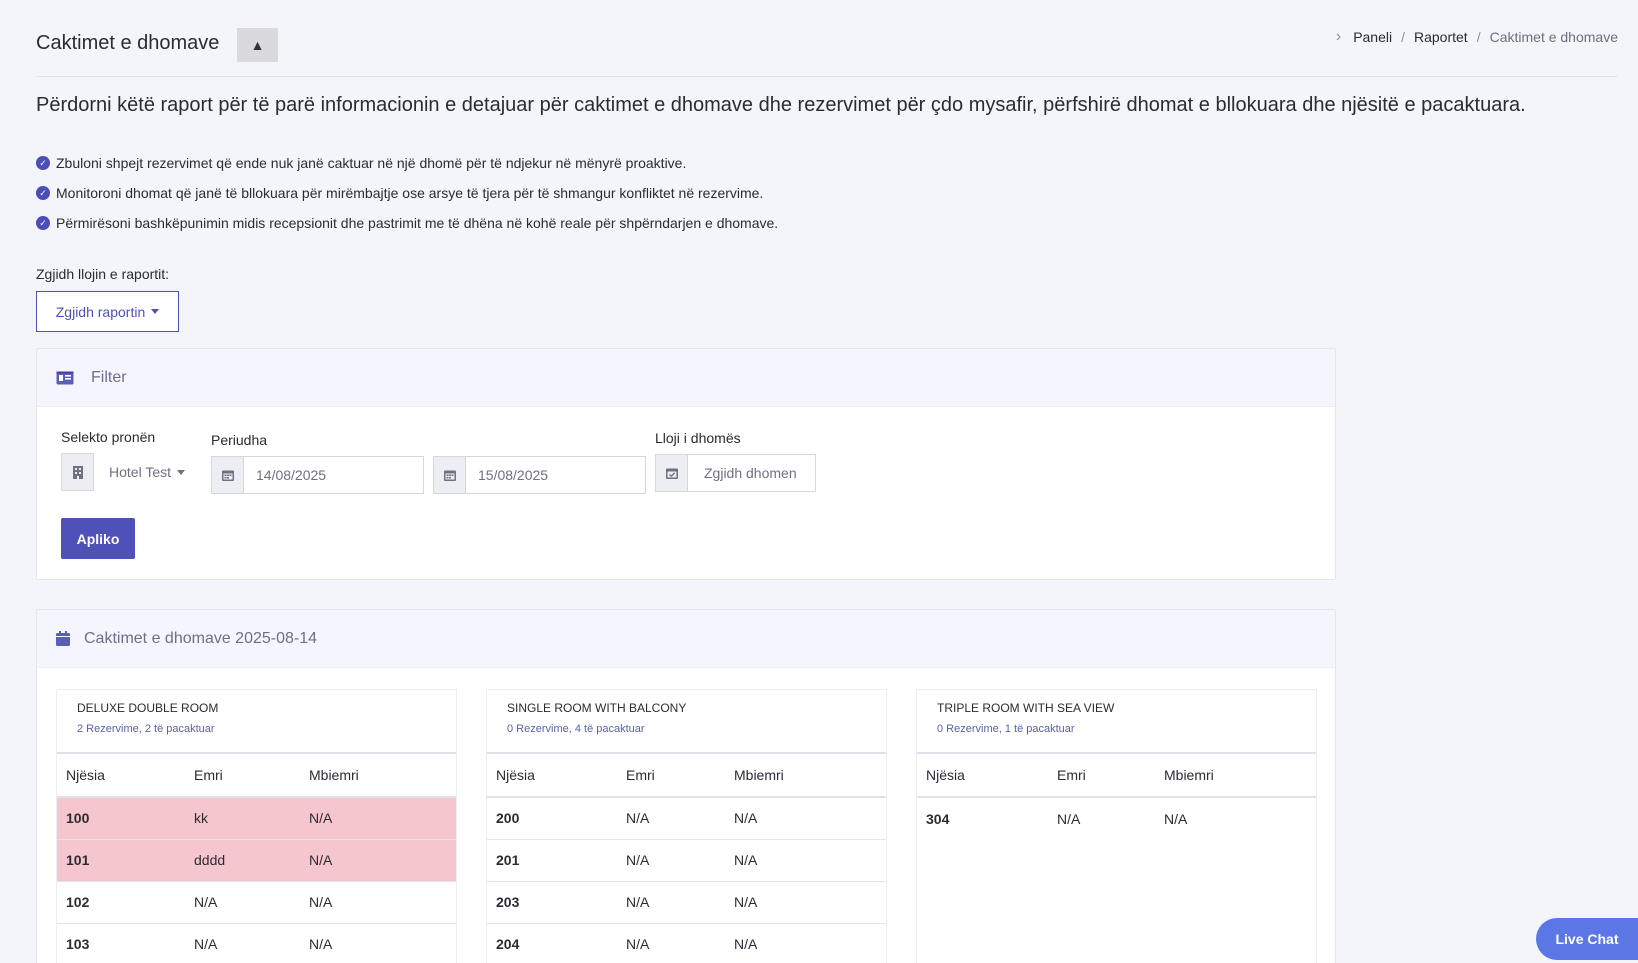 Image resolution: width=1638 pixels, height=963 pixels. I want to click on cell-unit: 204, so click(552, 943).